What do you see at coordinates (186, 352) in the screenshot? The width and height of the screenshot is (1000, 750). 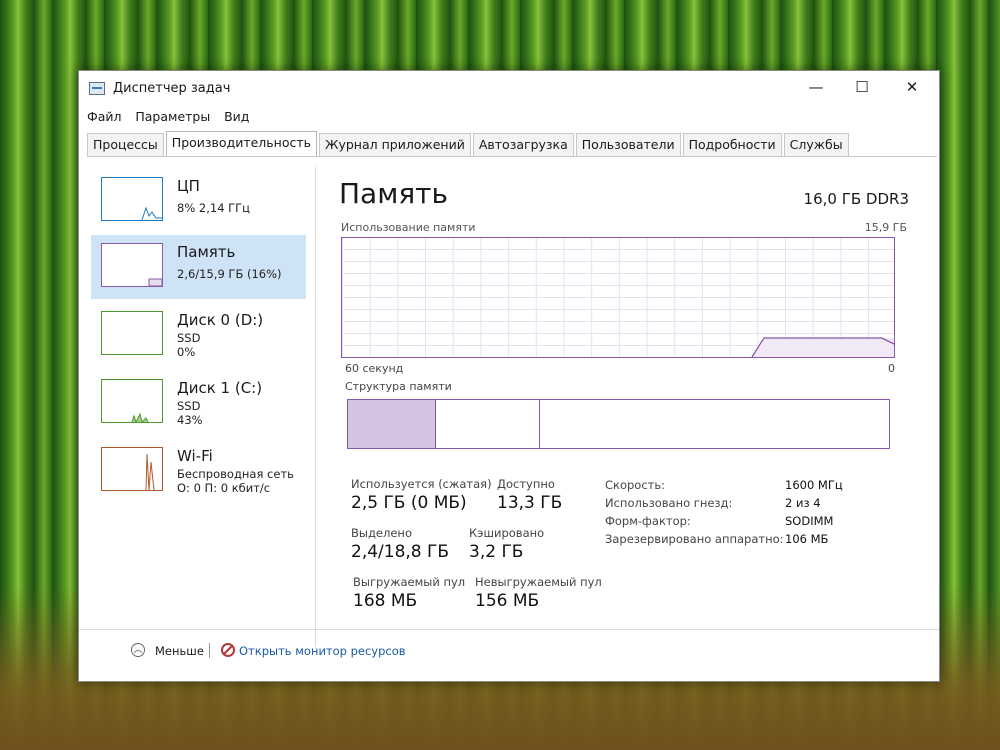 I see `sidebar-item-value: 0%` at bounding box center [186, 352].